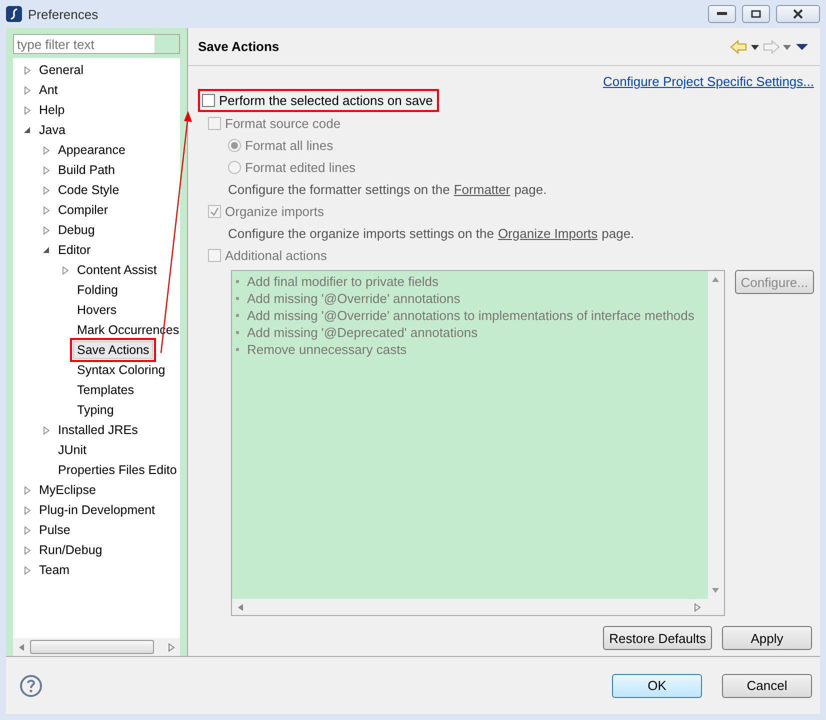 This screenshot has height=720, width=826. Describe the element at coordinates (54, 570) in the screenshot. I see `tree-item: Team` at that location.